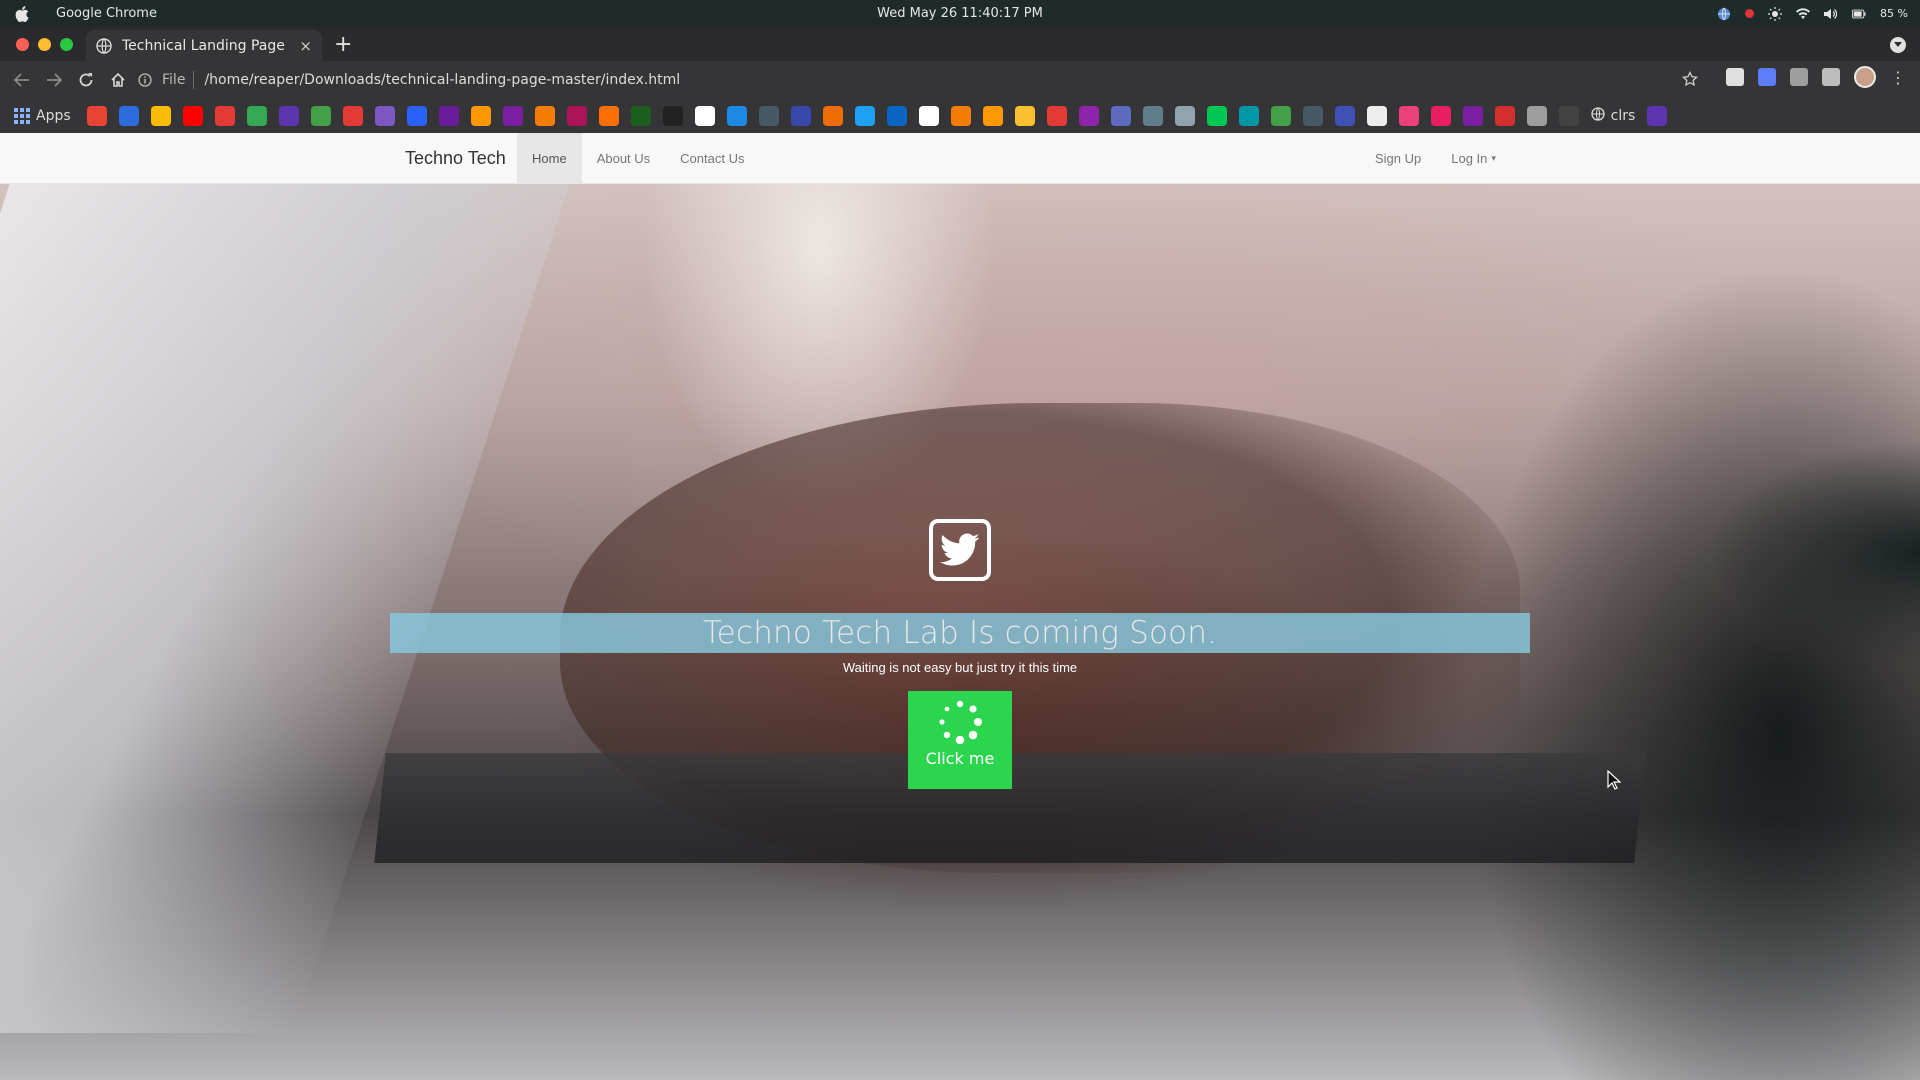 This screenshot has height=1080, width=1920. I want to click on active-app-name: Google Chrome, so click(106, 13).